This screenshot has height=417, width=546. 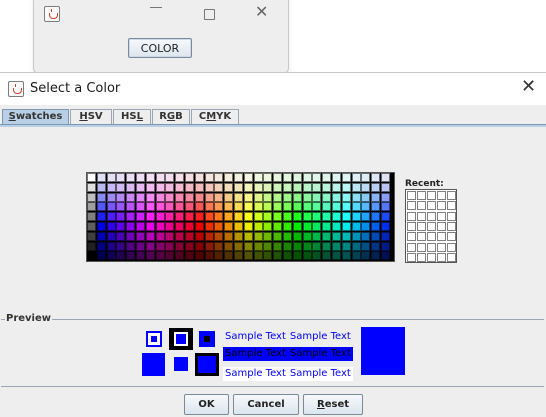 I want to click on ok-button: OK, so click(x=206, y=404).